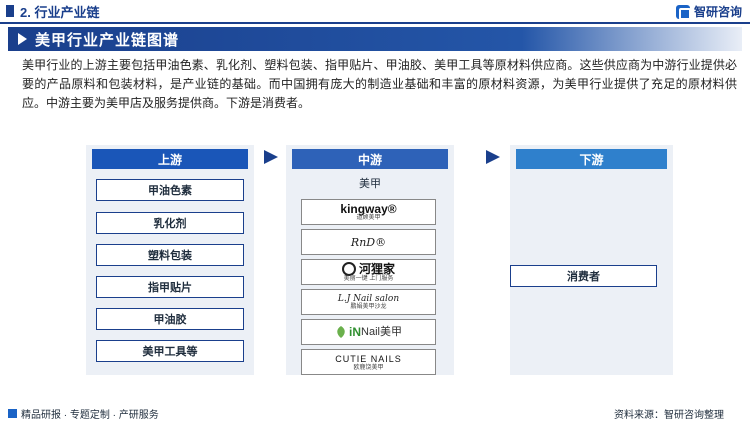 The image size is (750, 421). What do you see at coordinates (370, 184) in the screenshot?
I see `midstream-label: 美甲` at bounding box center [370, 184].